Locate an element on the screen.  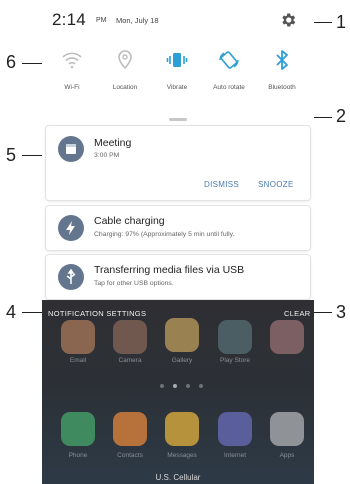
qs-vibrate: Vibrate is located at coordinates (177, 82).